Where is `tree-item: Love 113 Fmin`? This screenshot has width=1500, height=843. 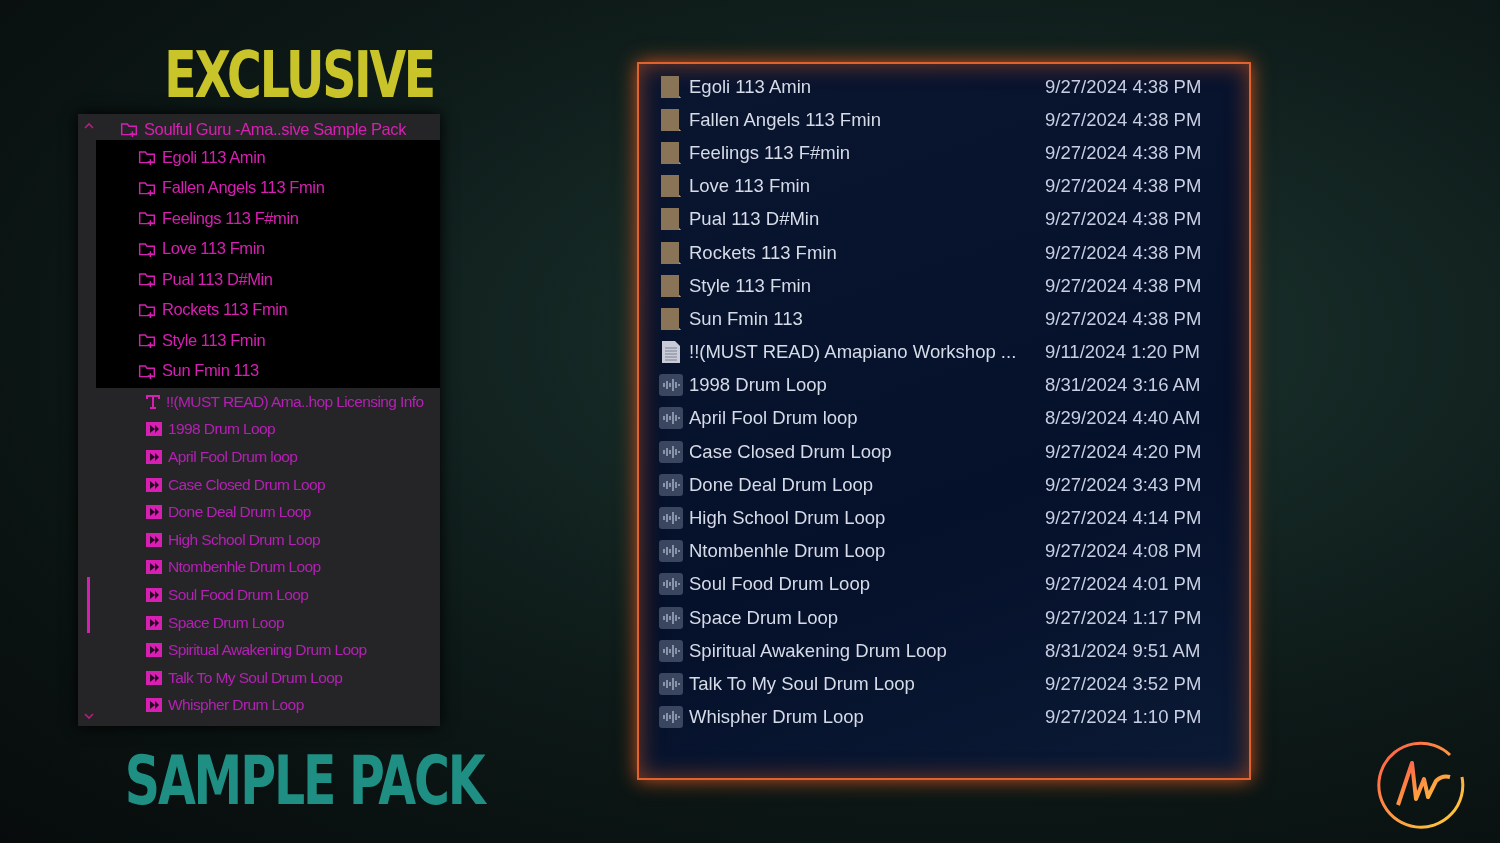 tree-item: Love 113 Fmin is located at coordinates (289, 248).